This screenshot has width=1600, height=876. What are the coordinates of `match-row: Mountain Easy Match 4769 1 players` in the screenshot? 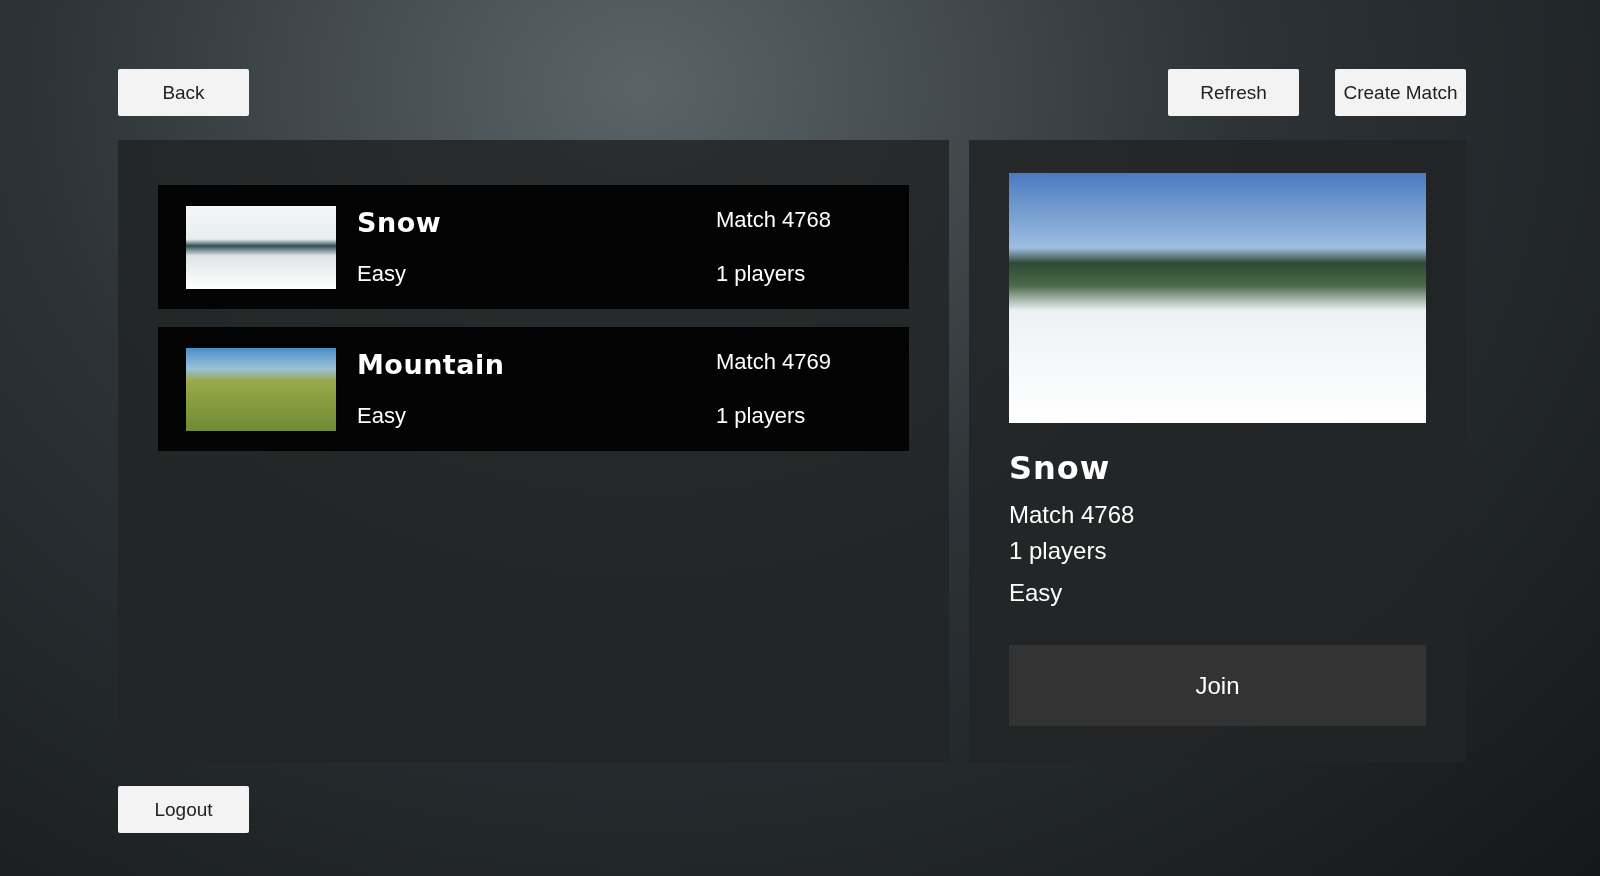 It's located at (533, 389).